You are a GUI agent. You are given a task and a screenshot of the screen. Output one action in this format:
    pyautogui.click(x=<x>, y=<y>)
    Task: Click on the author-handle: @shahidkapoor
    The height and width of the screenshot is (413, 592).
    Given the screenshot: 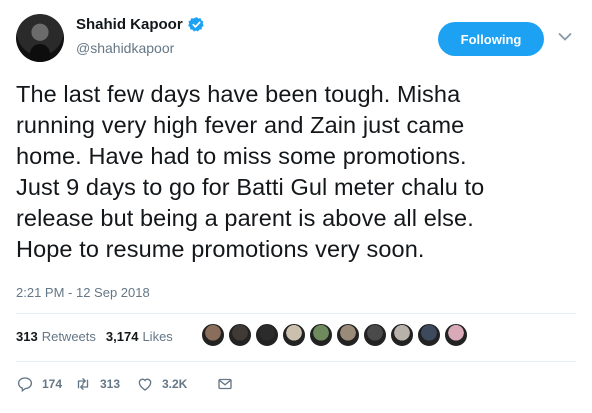 What is the action you would take?
    pyautogui.click(x=125, y=48)
    